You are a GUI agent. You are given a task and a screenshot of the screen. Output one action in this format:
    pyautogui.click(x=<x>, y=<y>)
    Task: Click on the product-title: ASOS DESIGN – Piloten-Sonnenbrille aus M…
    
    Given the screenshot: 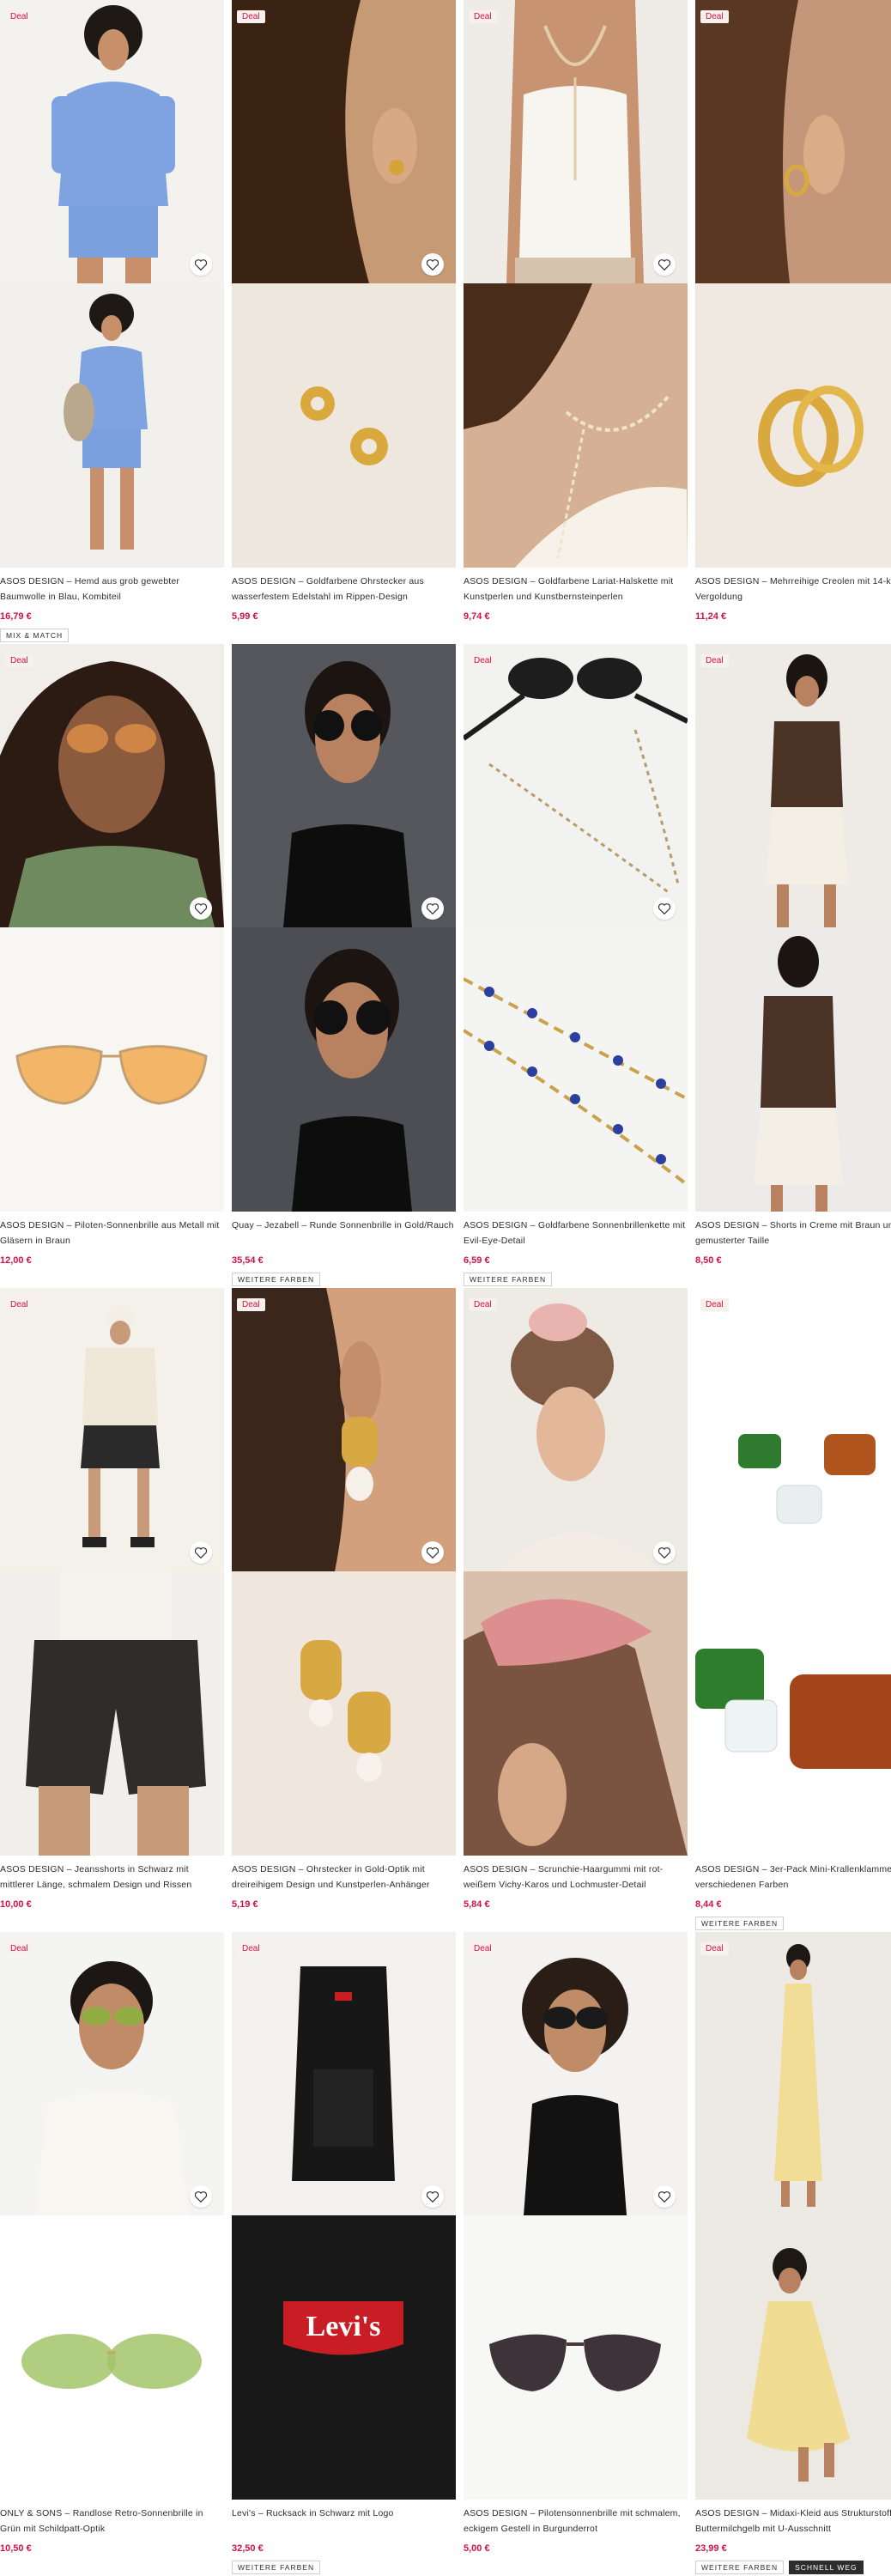 What is the action you would take?
    pyautogui.click(x=112, y=1233)
    